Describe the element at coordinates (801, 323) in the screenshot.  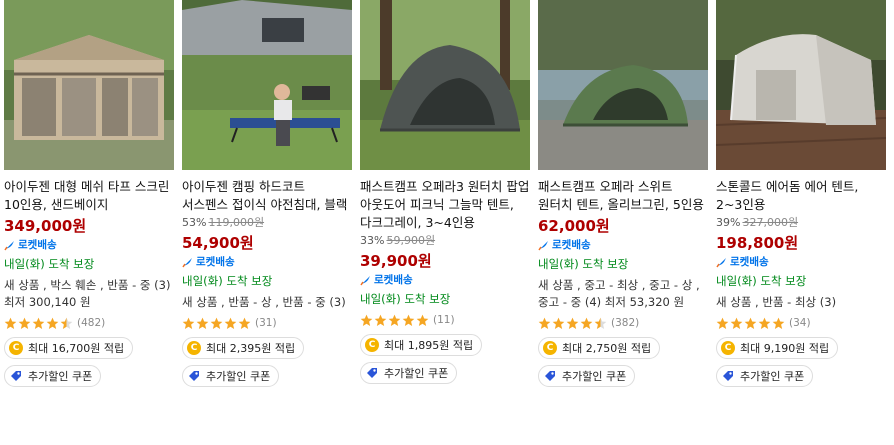
I see `rating: (34)` at that location.